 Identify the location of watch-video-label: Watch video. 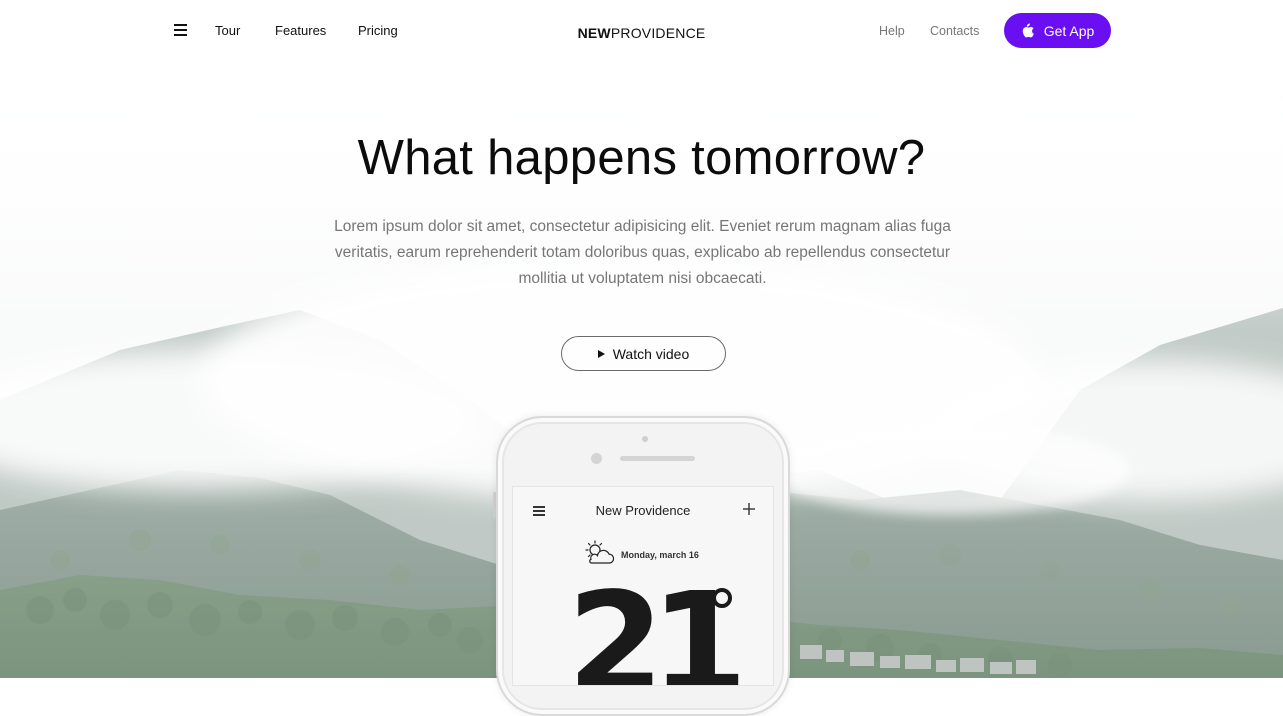
(651, 353).